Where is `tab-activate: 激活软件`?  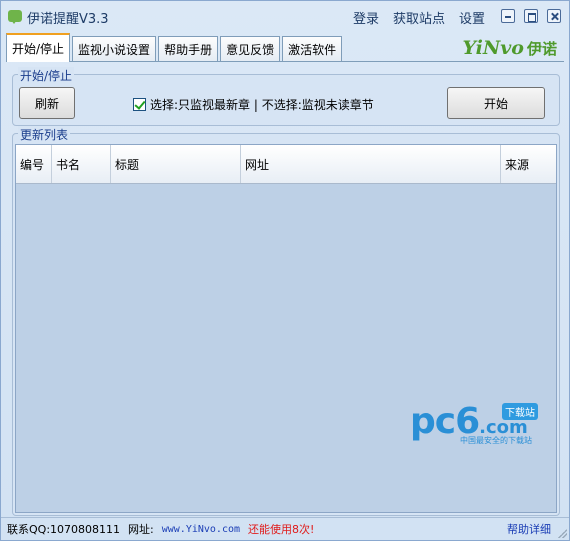
tab-activate: 激活软件 is located at coordinates (312, 49).